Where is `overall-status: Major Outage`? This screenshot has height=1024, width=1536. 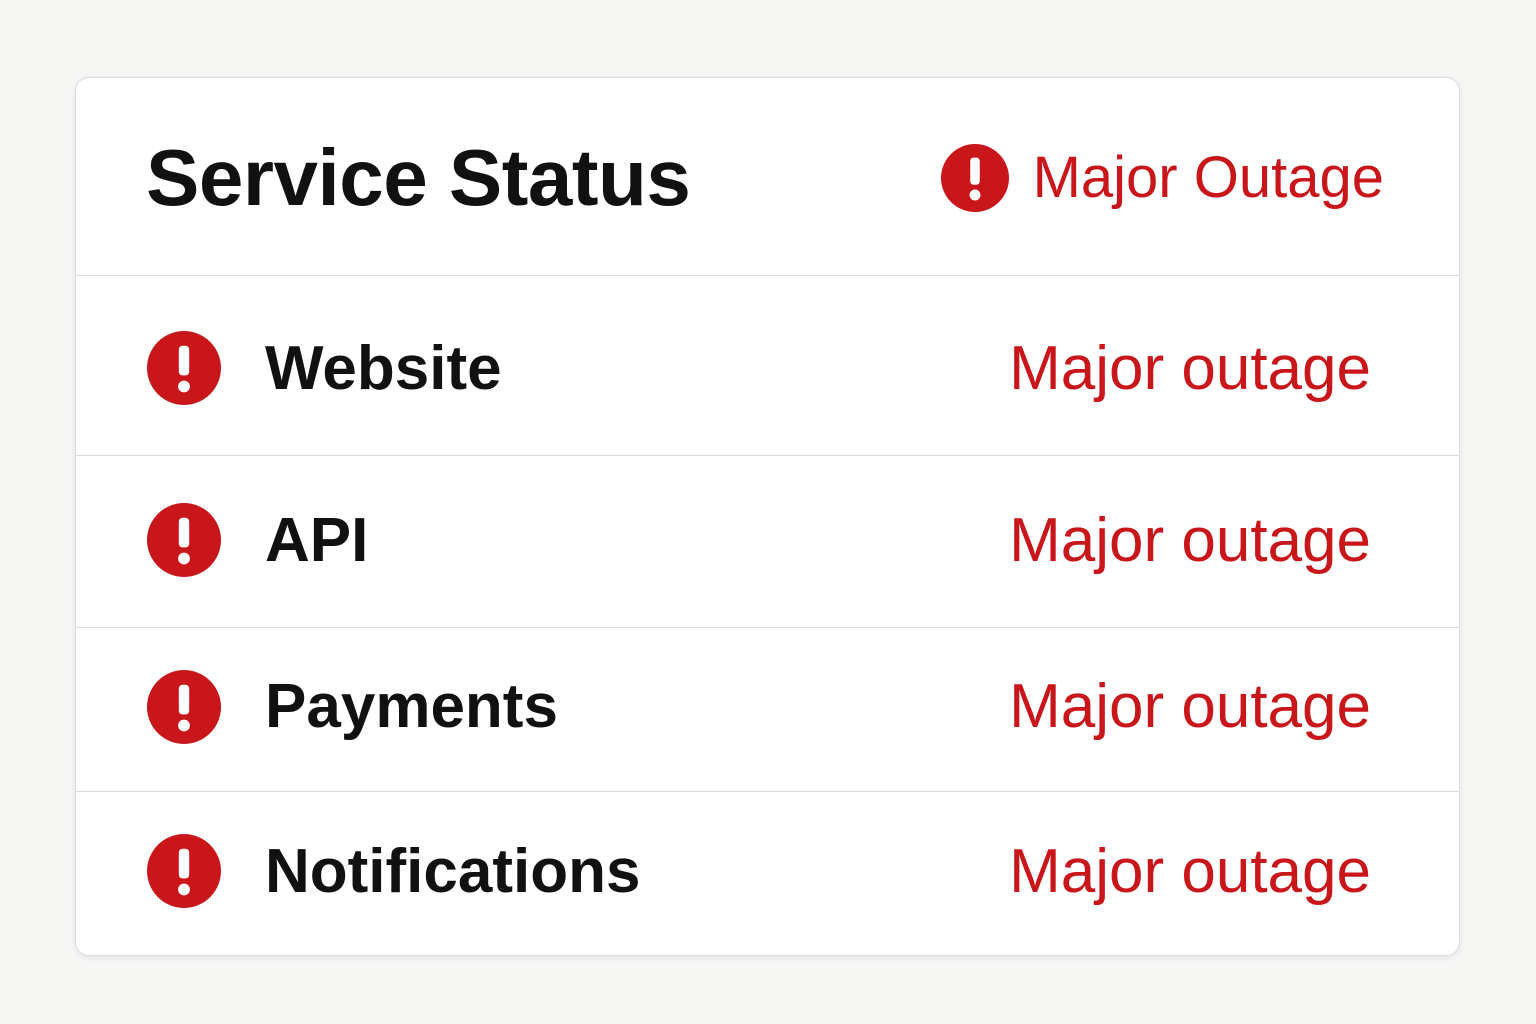
overall-status: Major Outage is located at coordinates (1162, 178).